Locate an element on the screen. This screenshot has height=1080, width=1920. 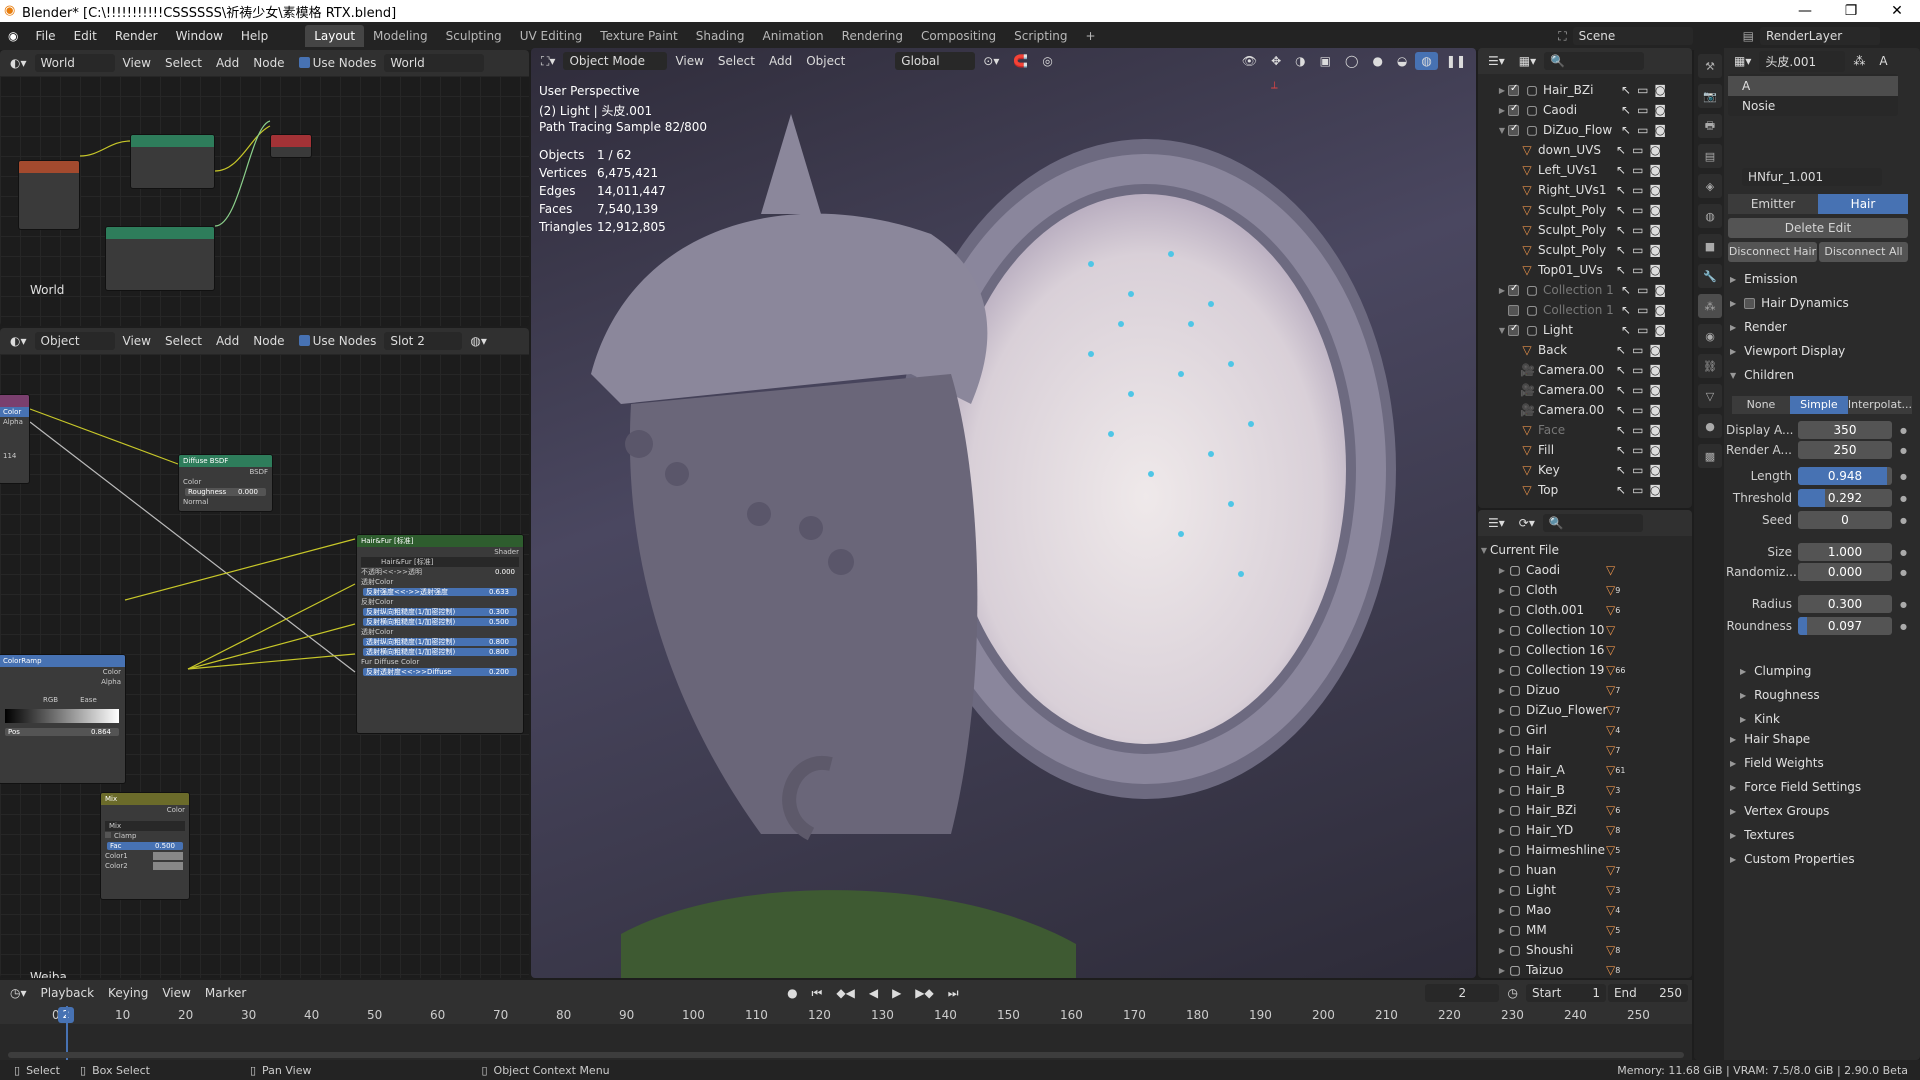
property-field: 0 is located at coordinates (1845, 520).